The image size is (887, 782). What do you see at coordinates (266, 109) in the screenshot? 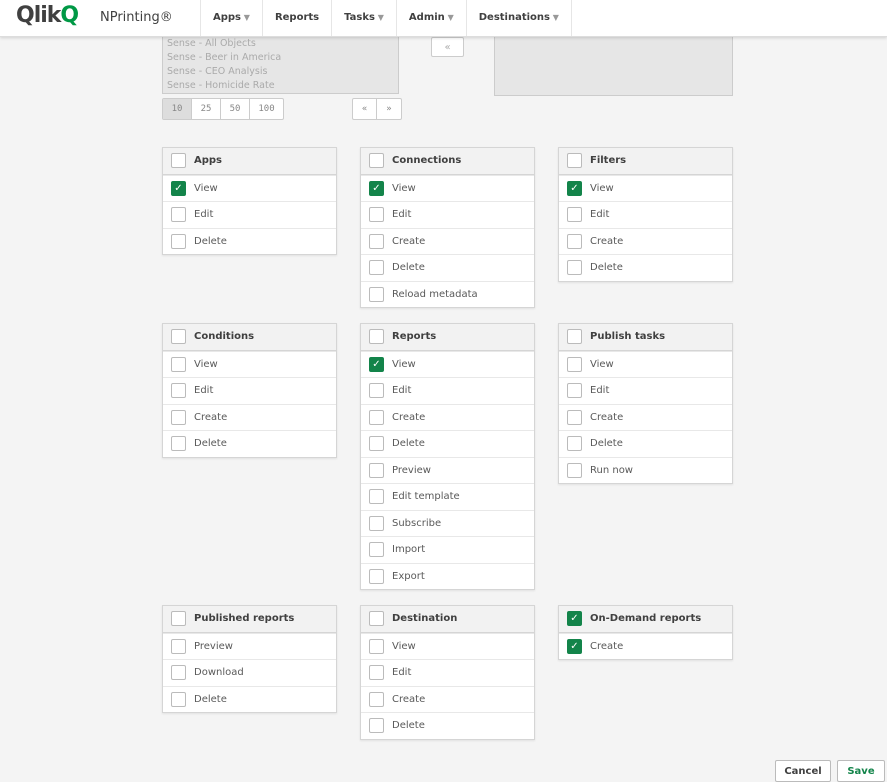
I see `page-size-100: 100` at bounding box center [266, 109].